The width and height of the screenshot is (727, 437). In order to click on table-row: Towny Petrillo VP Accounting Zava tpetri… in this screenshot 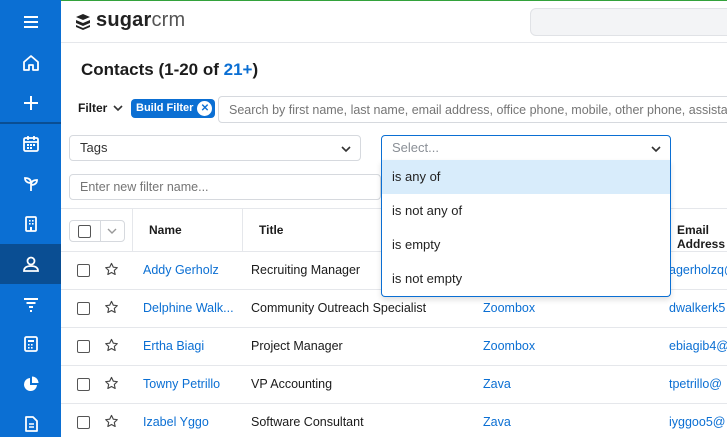, I will do `click(394, 385)`.